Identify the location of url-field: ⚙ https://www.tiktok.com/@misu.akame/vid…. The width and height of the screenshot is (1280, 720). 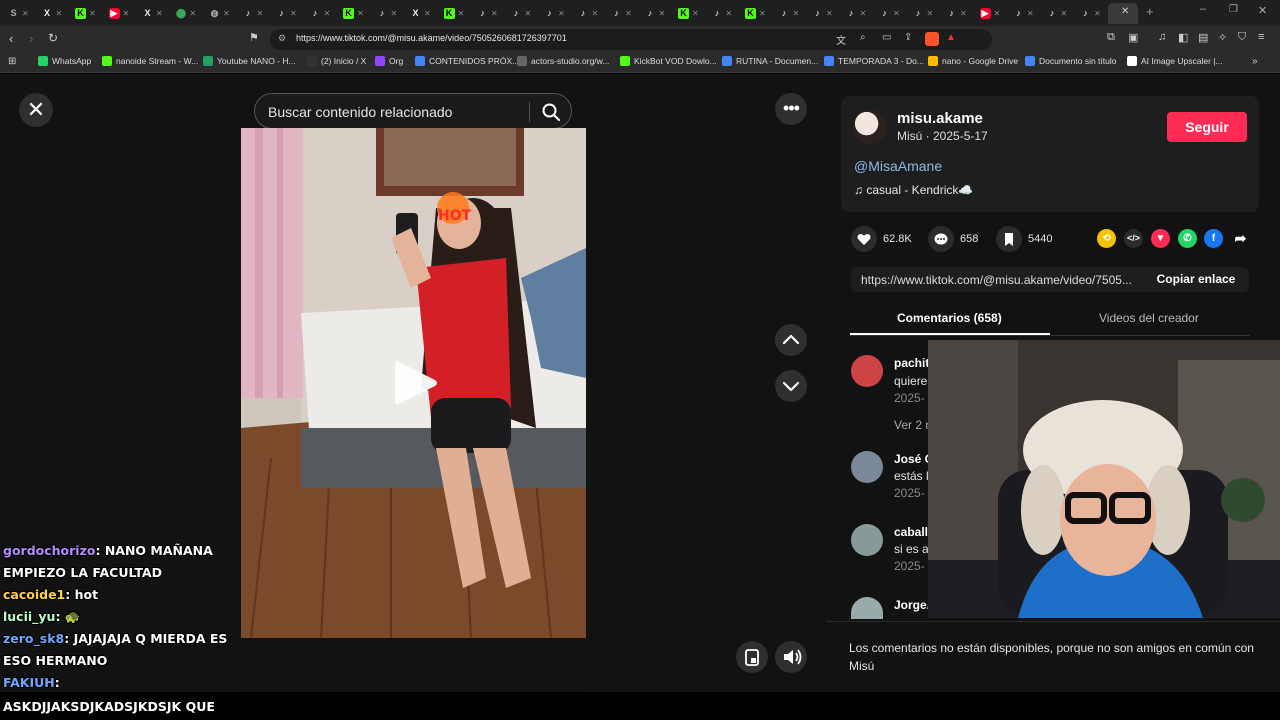
(631, 39).